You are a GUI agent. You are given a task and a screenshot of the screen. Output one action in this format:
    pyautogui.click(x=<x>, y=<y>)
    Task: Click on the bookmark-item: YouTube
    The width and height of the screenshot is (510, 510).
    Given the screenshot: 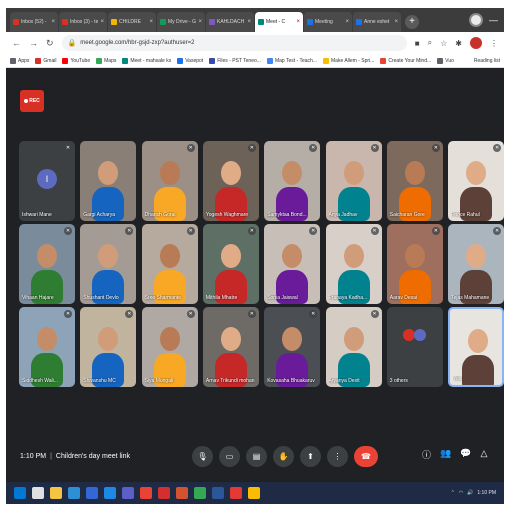 What is the action you would take?
    pyautogui.click(x=76, y=60)
    